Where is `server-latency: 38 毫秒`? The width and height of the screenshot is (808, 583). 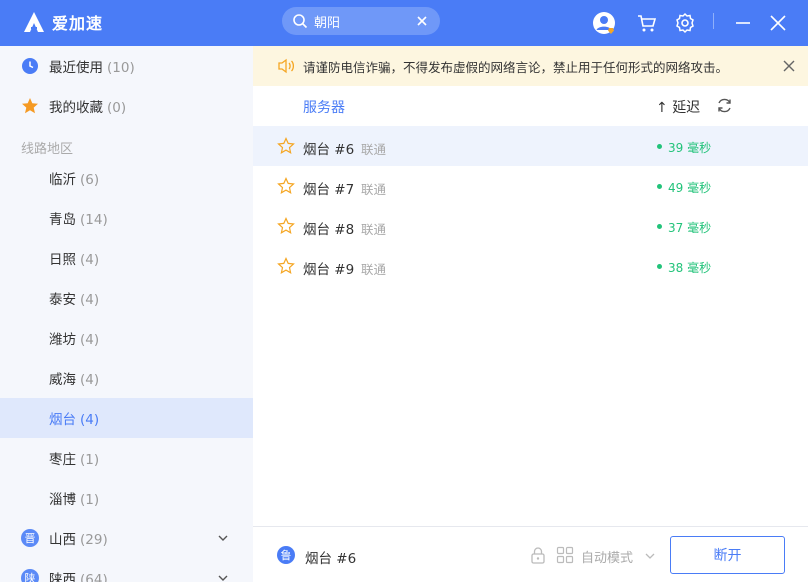
server-latency: 38 毫秒 is located at coordinates (690, 268).